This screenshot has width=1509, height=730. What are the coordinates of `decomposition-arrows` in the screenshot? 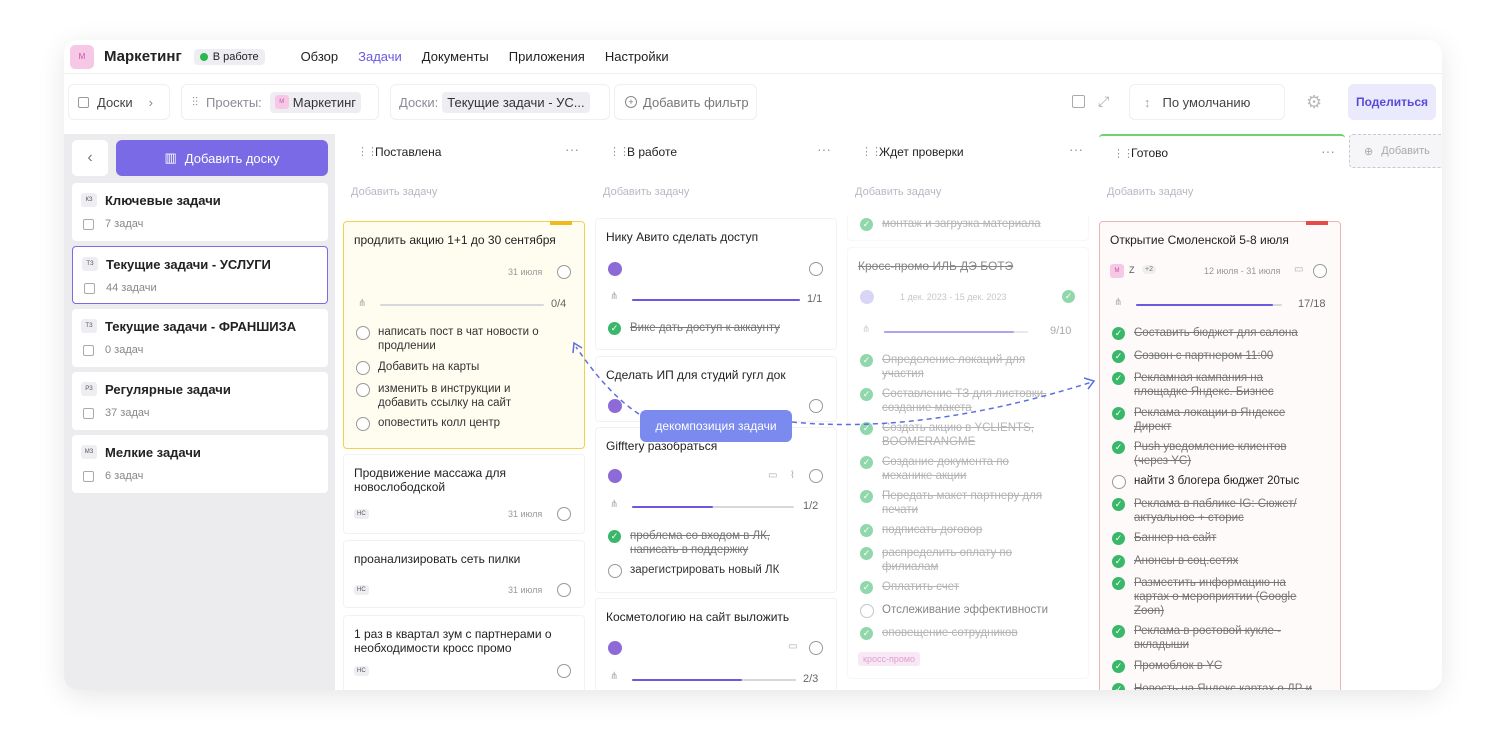 It's located at (834, 383).